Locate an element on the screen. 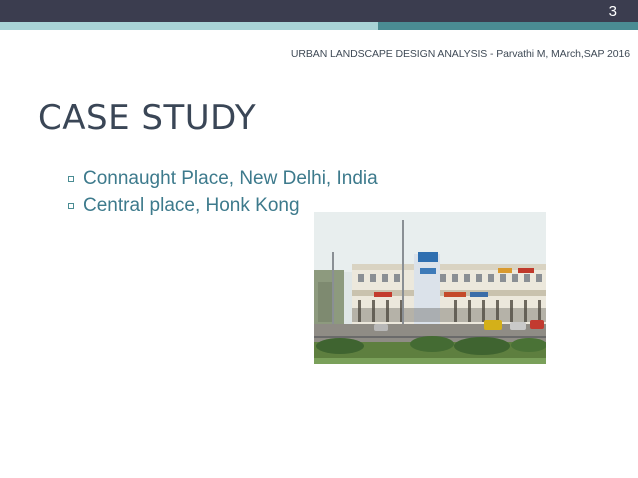 This screenshot has height=478, width=638. accent-bar-light is located at coordinates (189, 26).